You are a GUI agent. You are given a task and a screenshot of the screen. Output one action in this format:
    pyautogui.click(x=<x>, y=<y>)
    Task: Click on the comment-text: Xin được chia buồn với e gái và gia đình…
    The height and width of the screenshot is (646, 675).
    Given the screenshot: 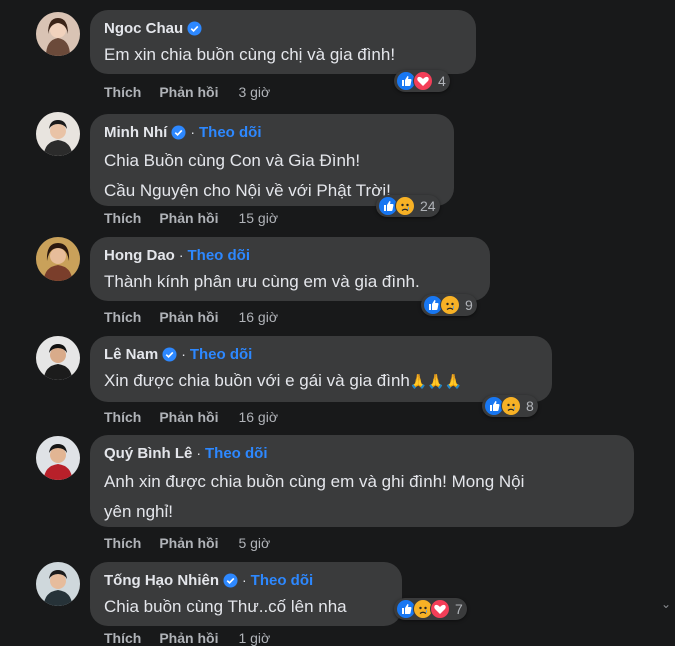 What is the action you would take?
    pyautogui.click(x=321, y=381)
    